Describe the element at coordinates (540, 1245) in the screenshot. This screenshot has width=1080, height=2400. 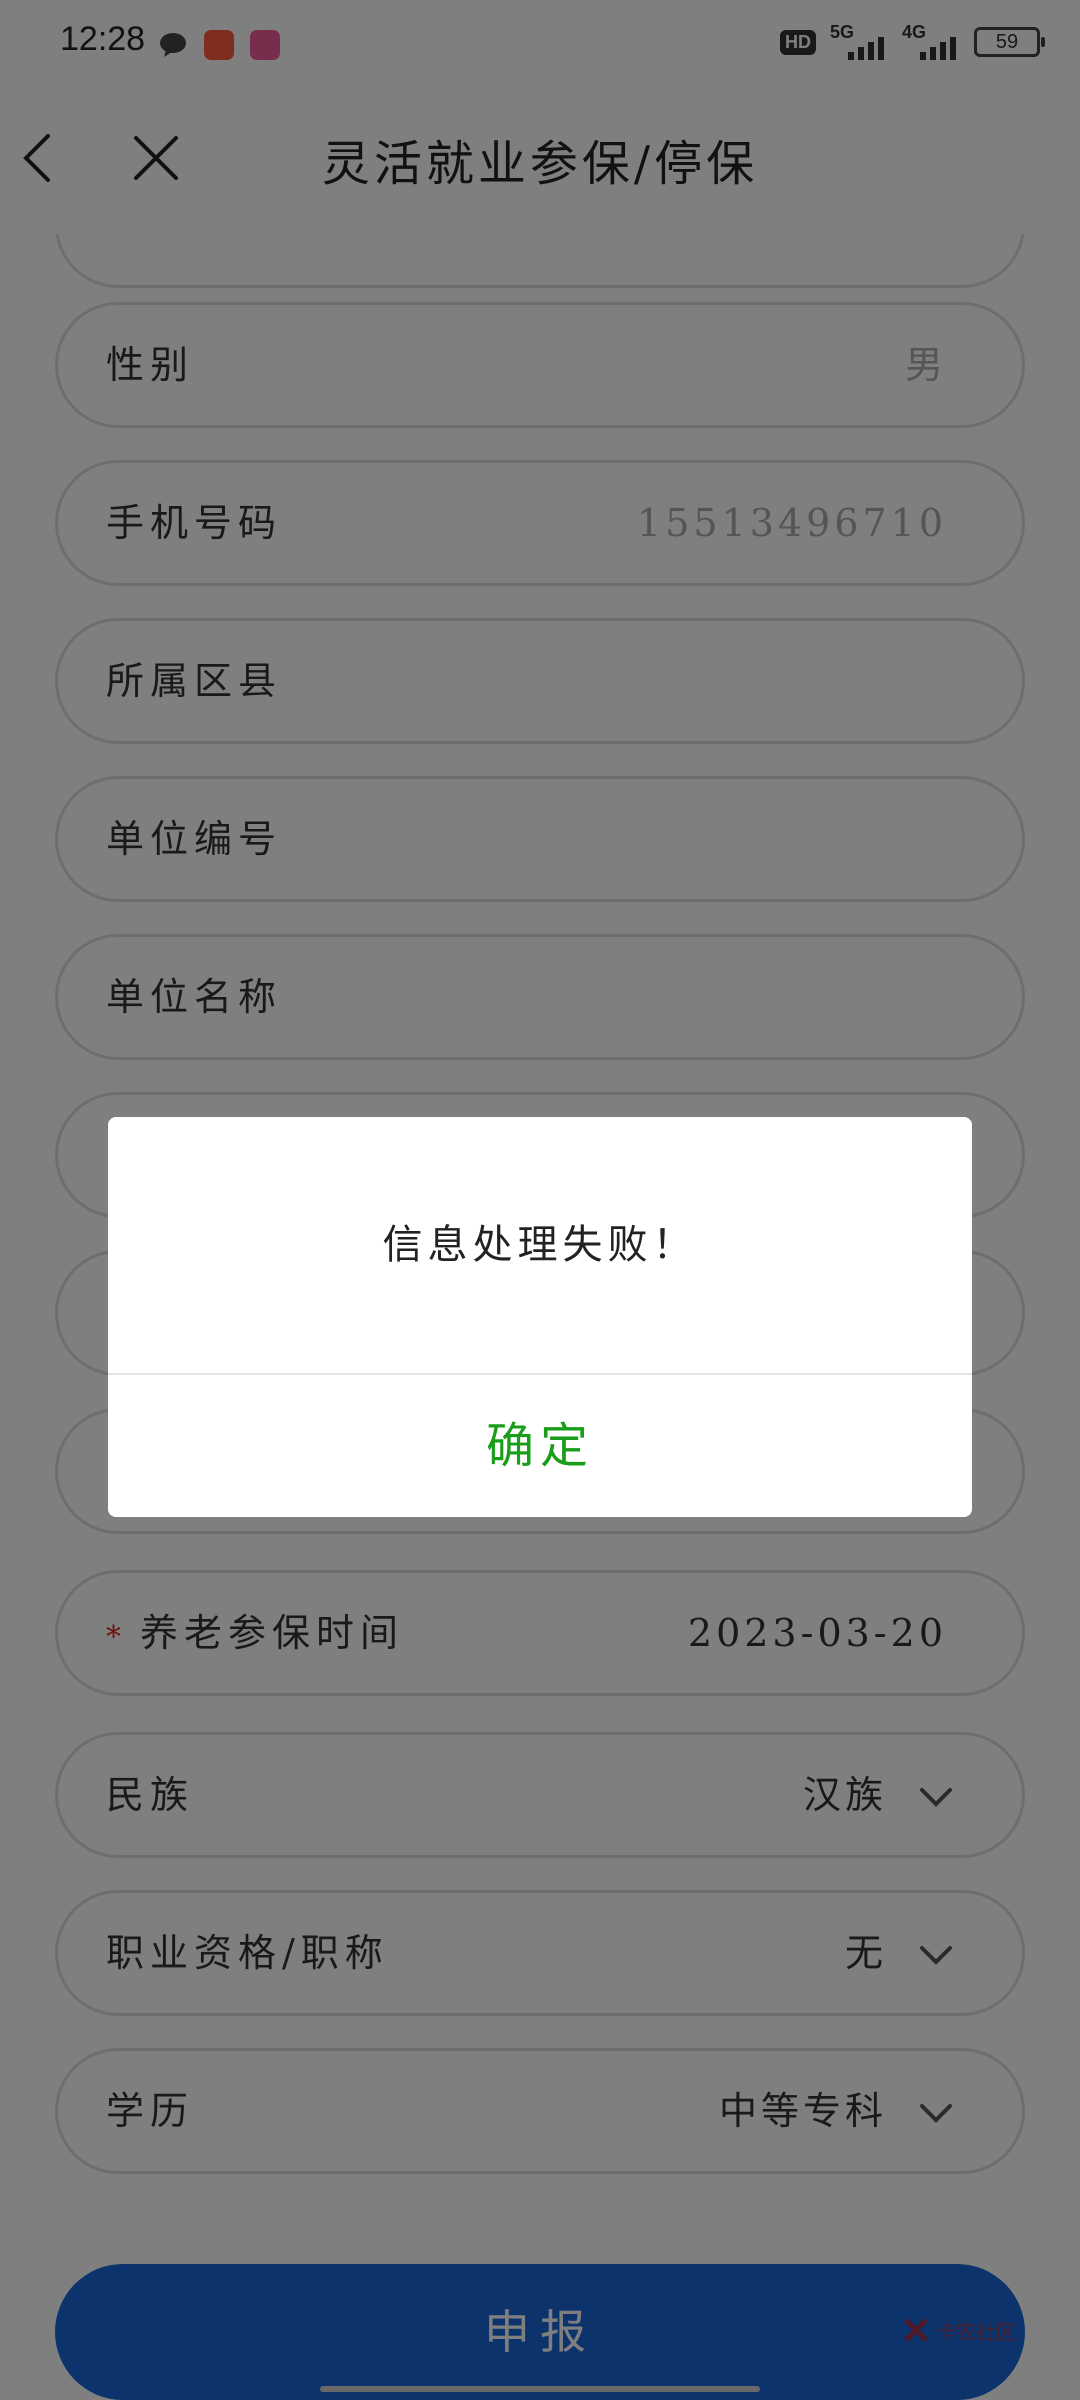
I see `dialog-message: 信息处理失败！` at that location.